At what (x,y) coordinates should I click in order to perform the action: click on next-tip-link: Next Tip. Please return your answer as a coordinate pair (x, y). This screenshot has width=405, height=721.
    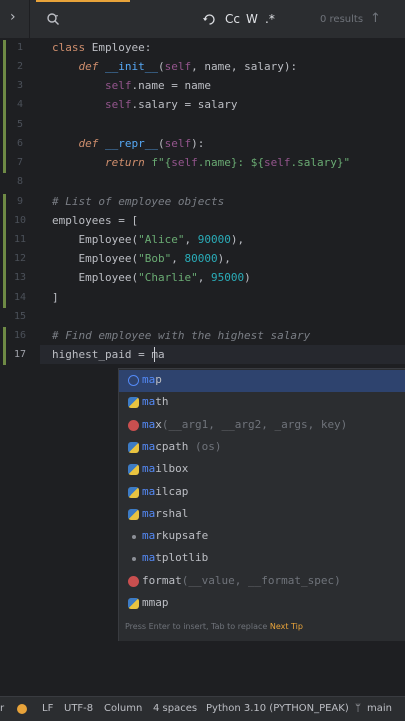
    Looking at the image, I should click on (286, 626).